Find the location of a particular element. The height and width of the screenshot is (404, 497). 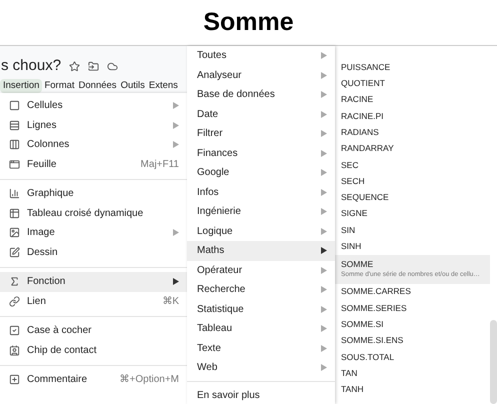

menu-item: PUISSANCE is located at coordinates (412, 67).